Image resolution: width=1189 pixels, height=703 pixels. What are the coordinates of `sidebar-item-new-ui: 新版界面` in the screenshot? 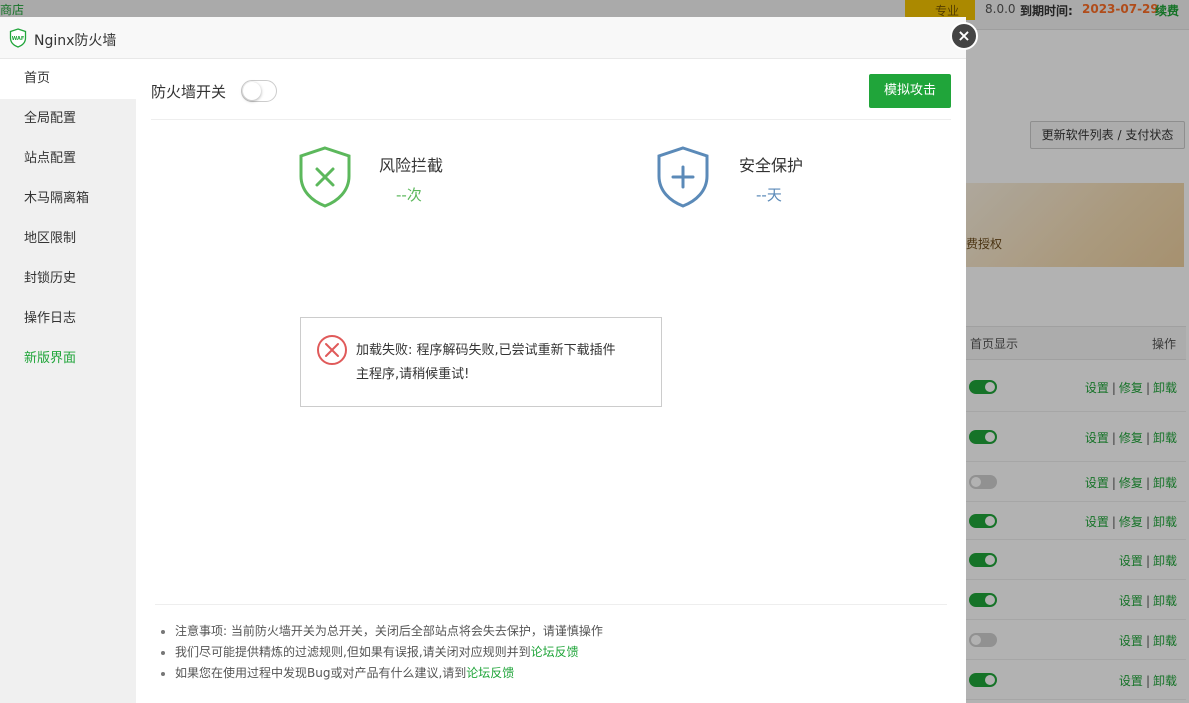 It's located at (68, 359).